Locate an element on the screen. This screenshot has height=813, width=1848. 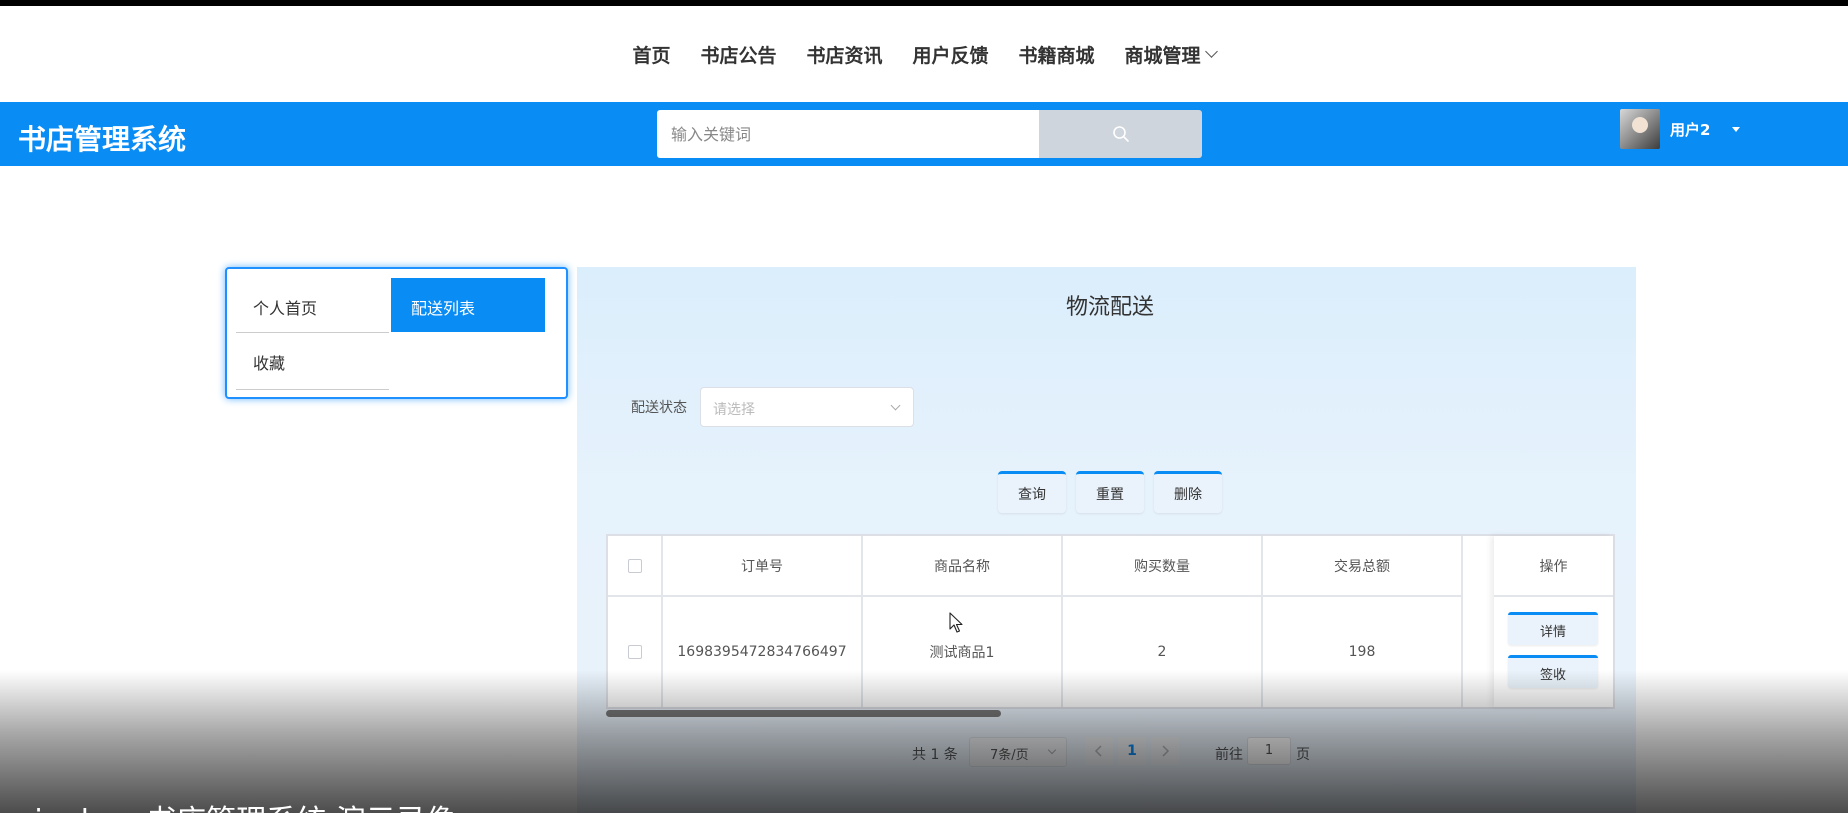
sidebar-menu: 个人首页 配送列表 收藏 is located at coordinates (396, 333).